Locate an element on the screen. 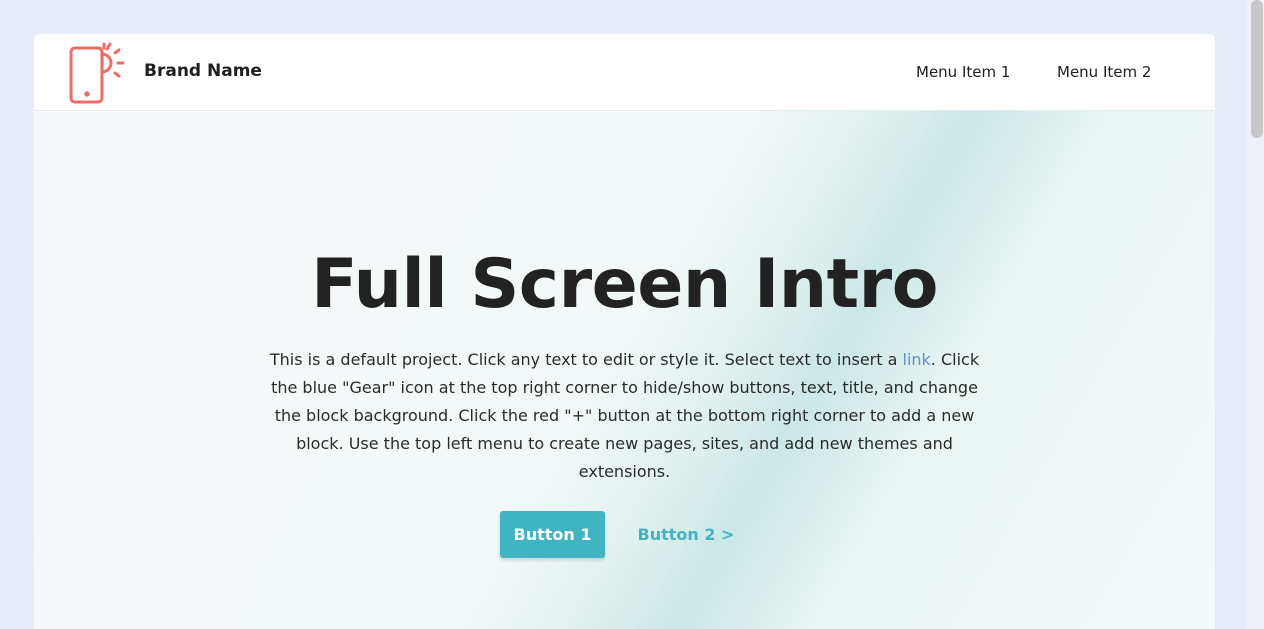  scrollbar-thumb is located at coordinates (1257, 69).